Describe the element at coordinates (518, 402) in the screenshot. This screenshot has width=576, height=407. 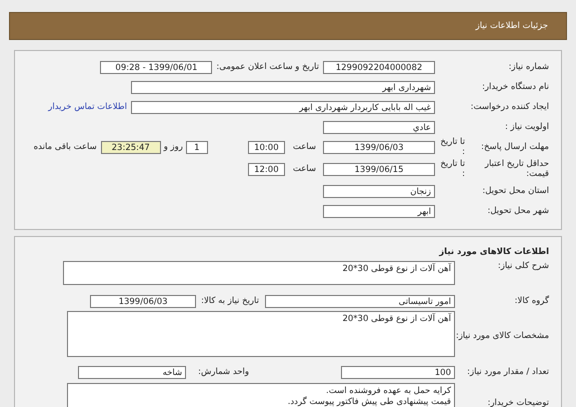
I see `field-label: توضیحات خریدار:` at that location.